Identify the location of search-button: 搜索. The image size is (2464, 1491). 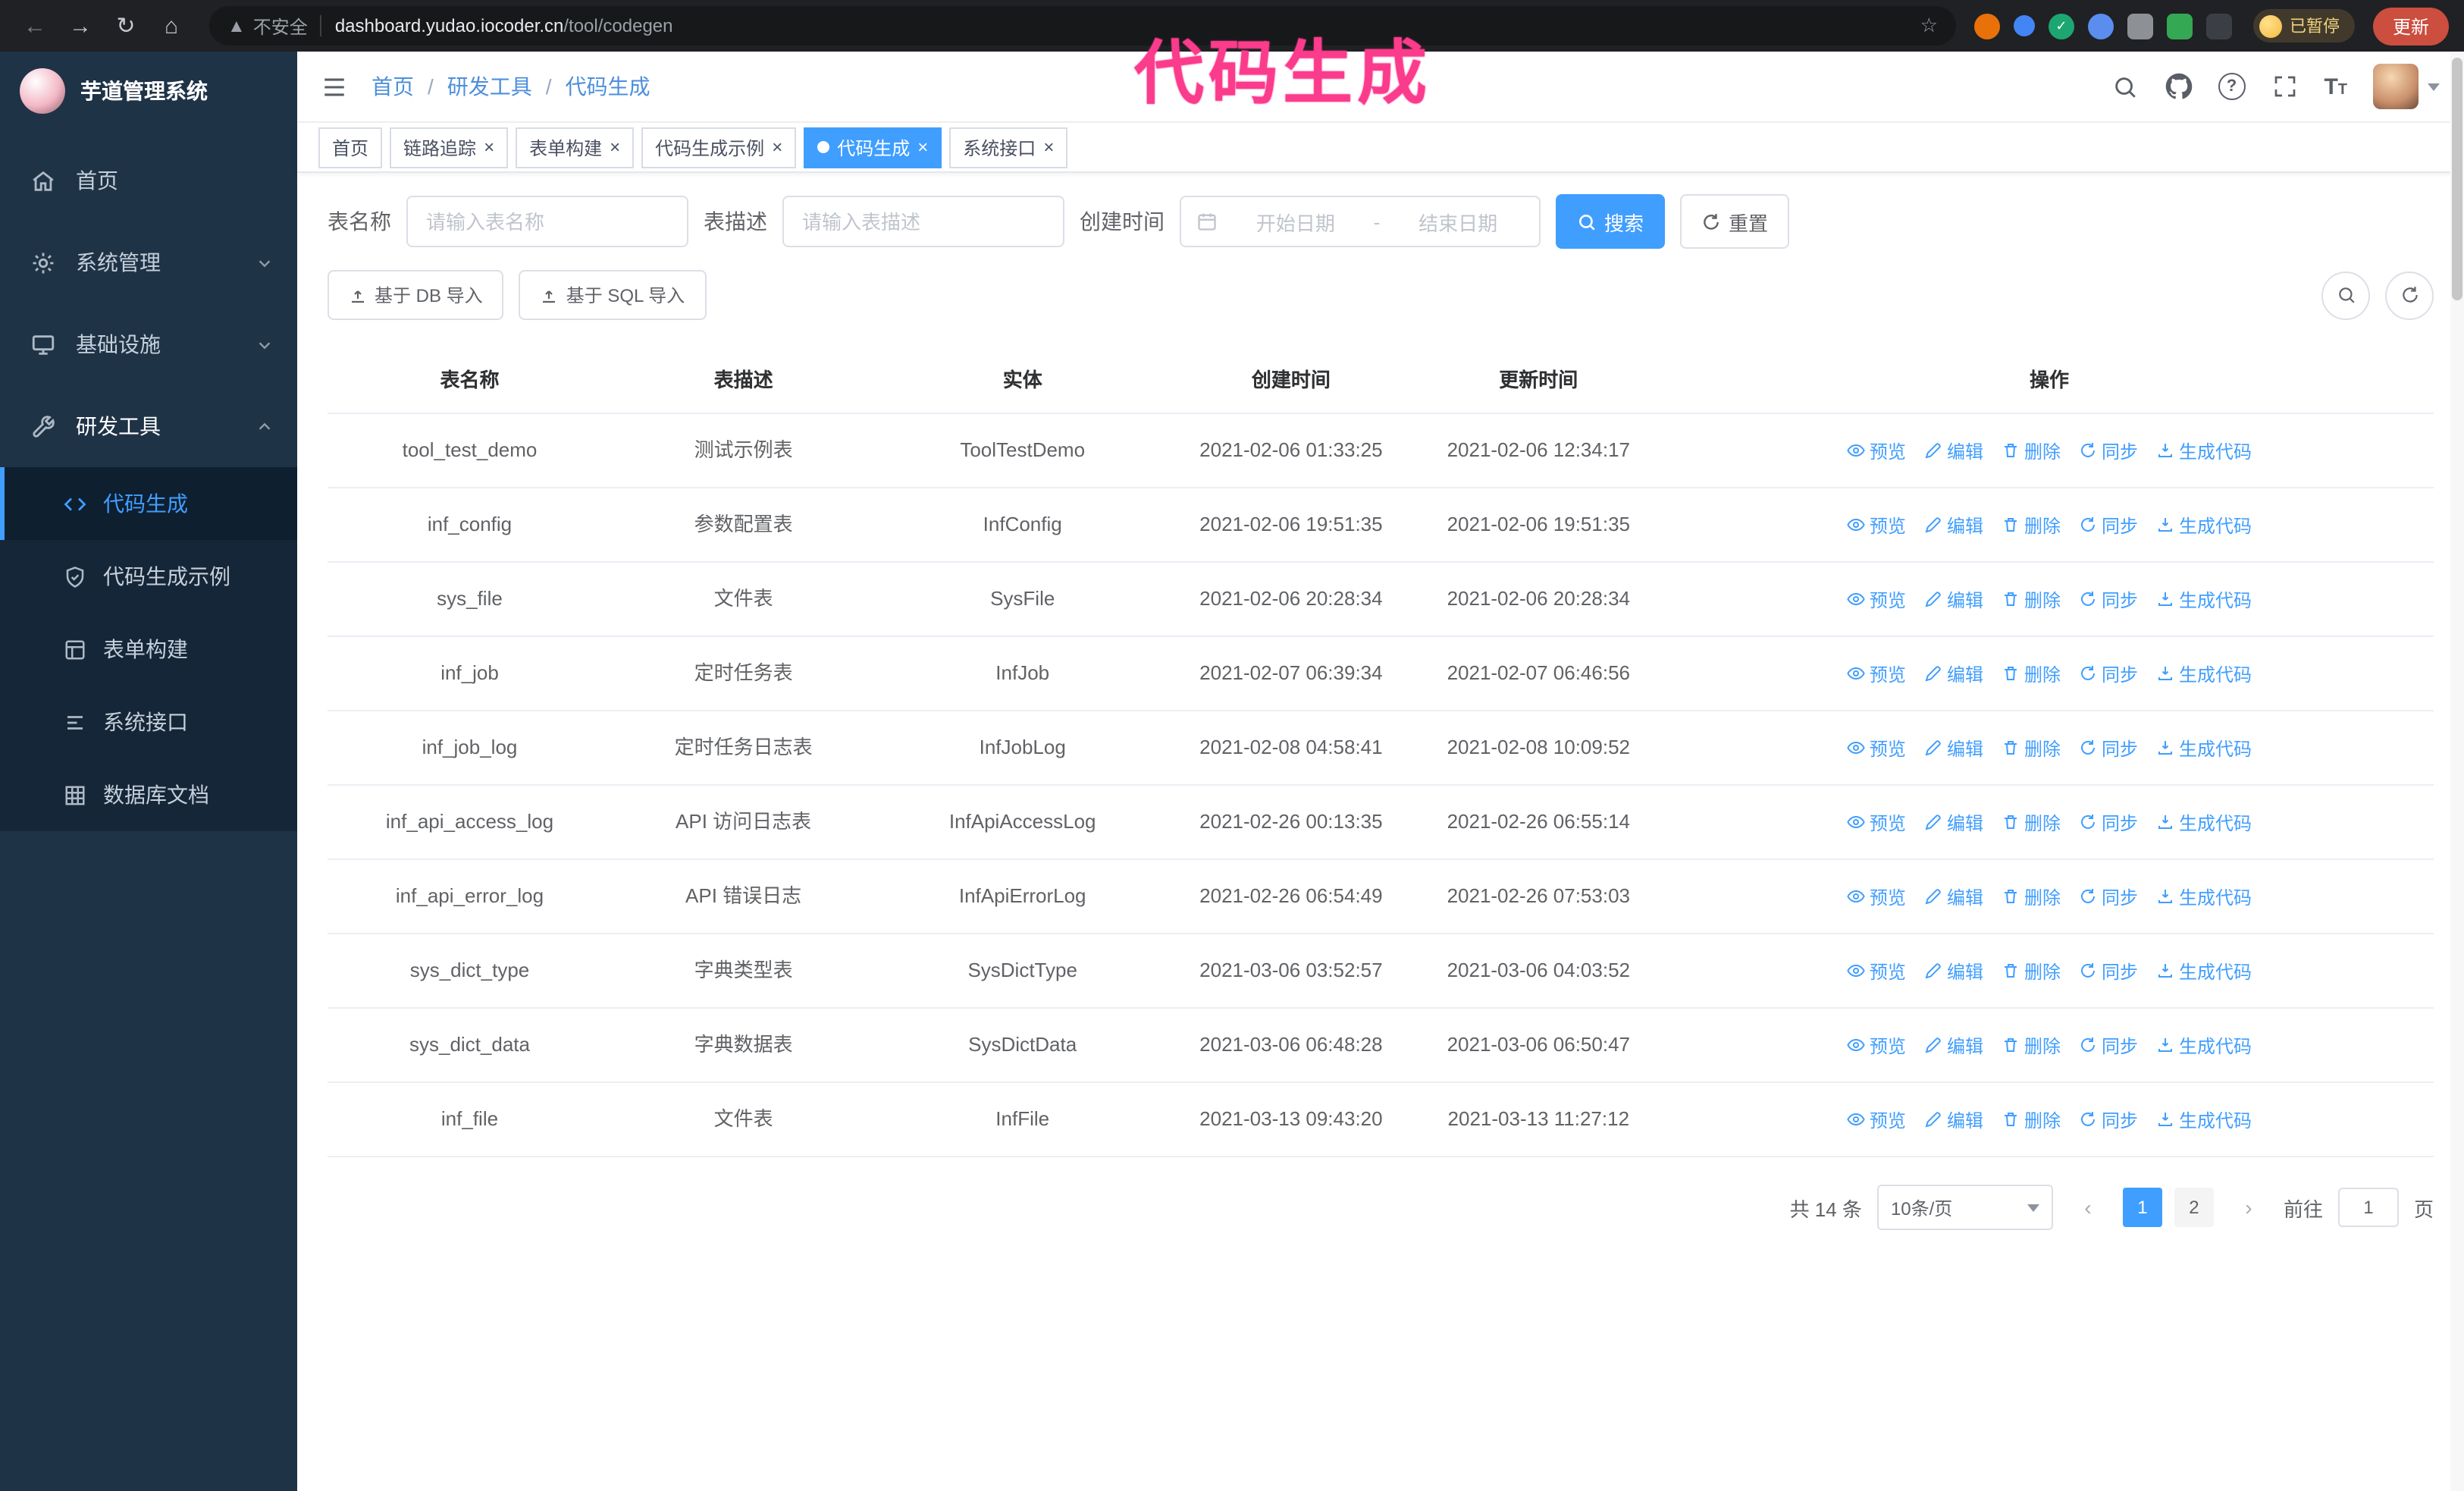
(1611, 221).